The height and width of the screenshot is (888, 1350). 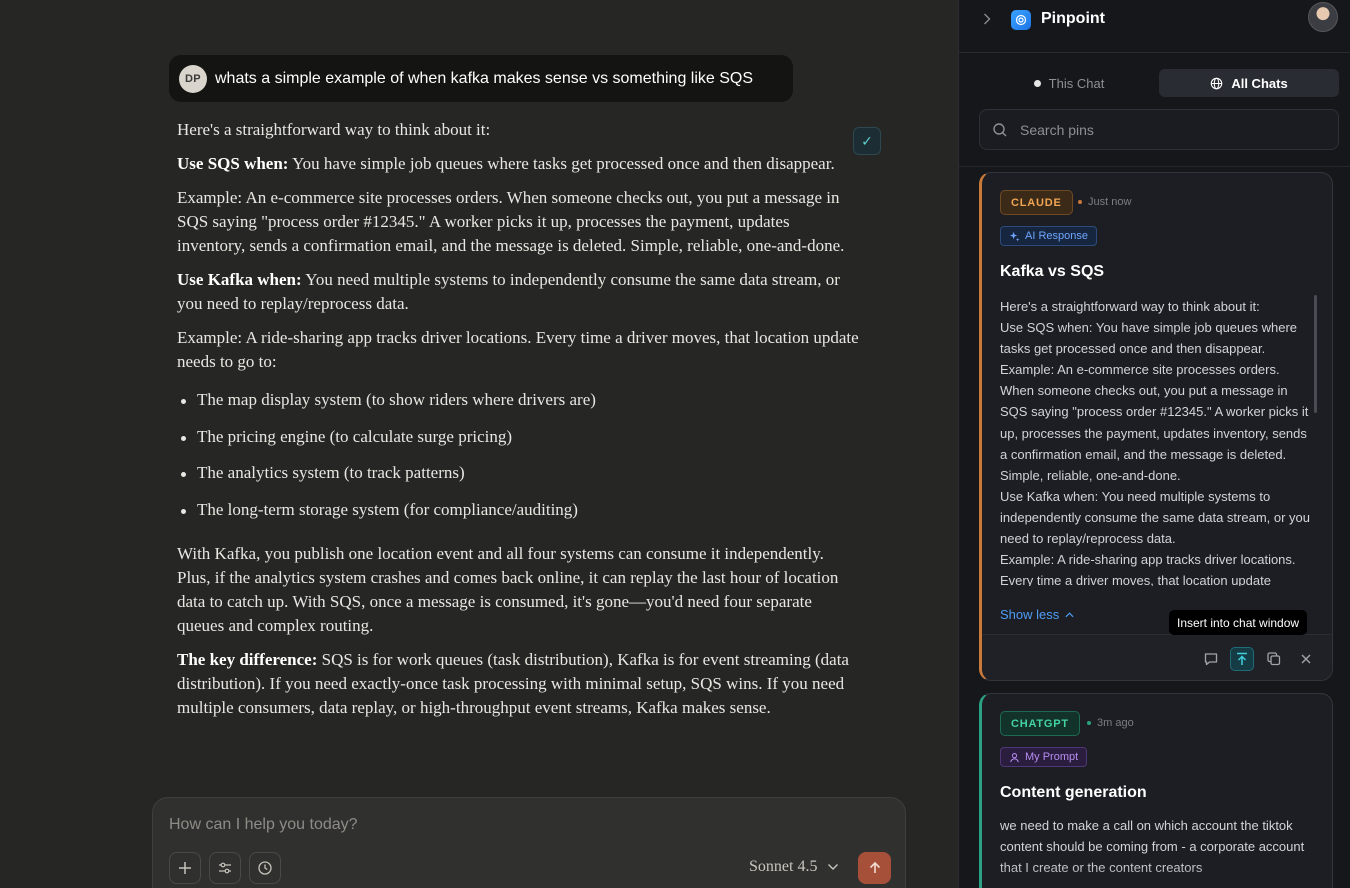 I want to click on copy-button, so click(x=1274, y=659).